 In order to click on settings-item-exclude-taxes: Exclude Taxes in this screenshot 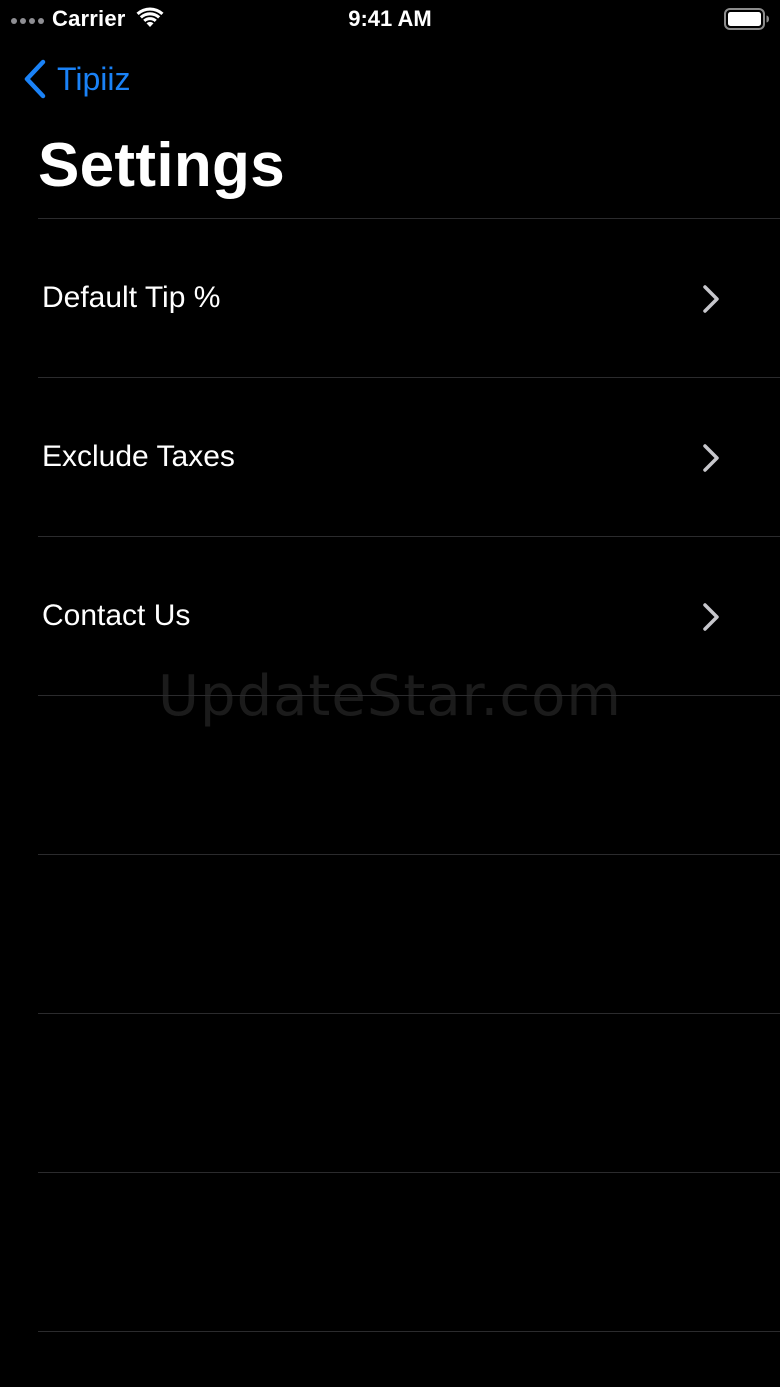, I will do `click(409, 456)`.